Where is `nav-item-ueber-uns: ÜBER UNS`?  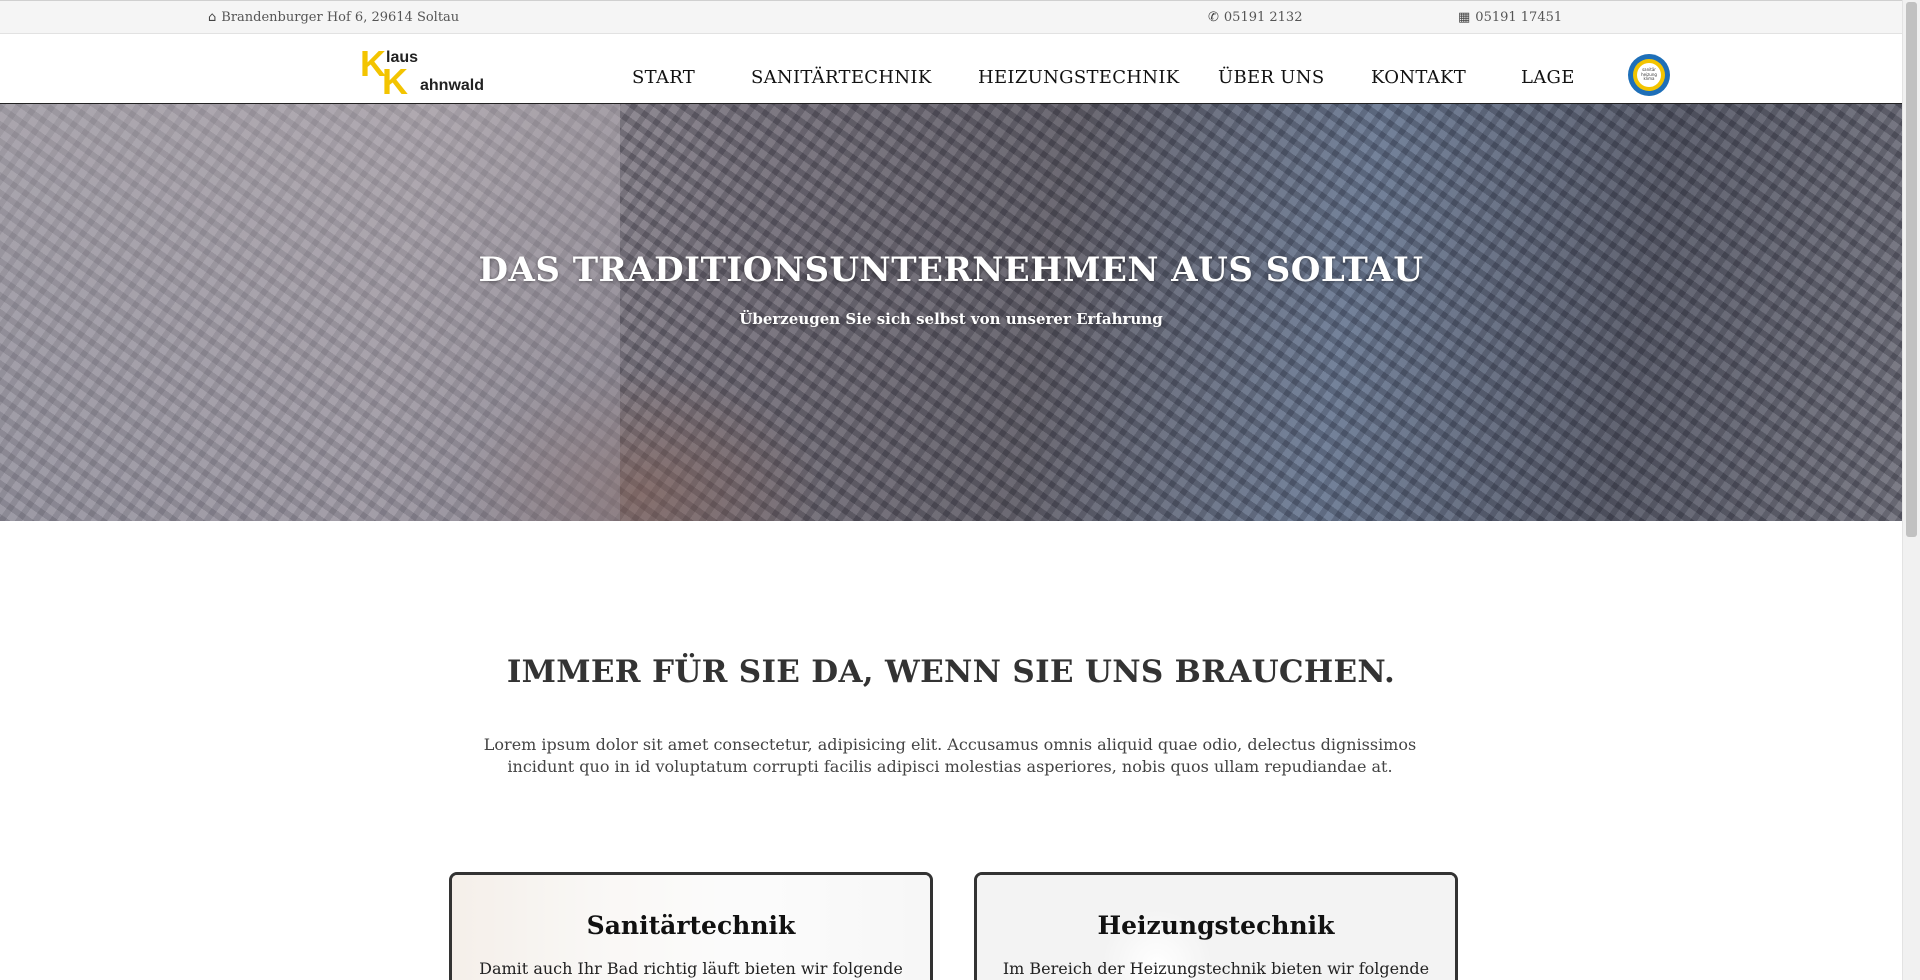
nav-item-ueber-uns: ÜBER UNS is located at coordinates (1271, 77).